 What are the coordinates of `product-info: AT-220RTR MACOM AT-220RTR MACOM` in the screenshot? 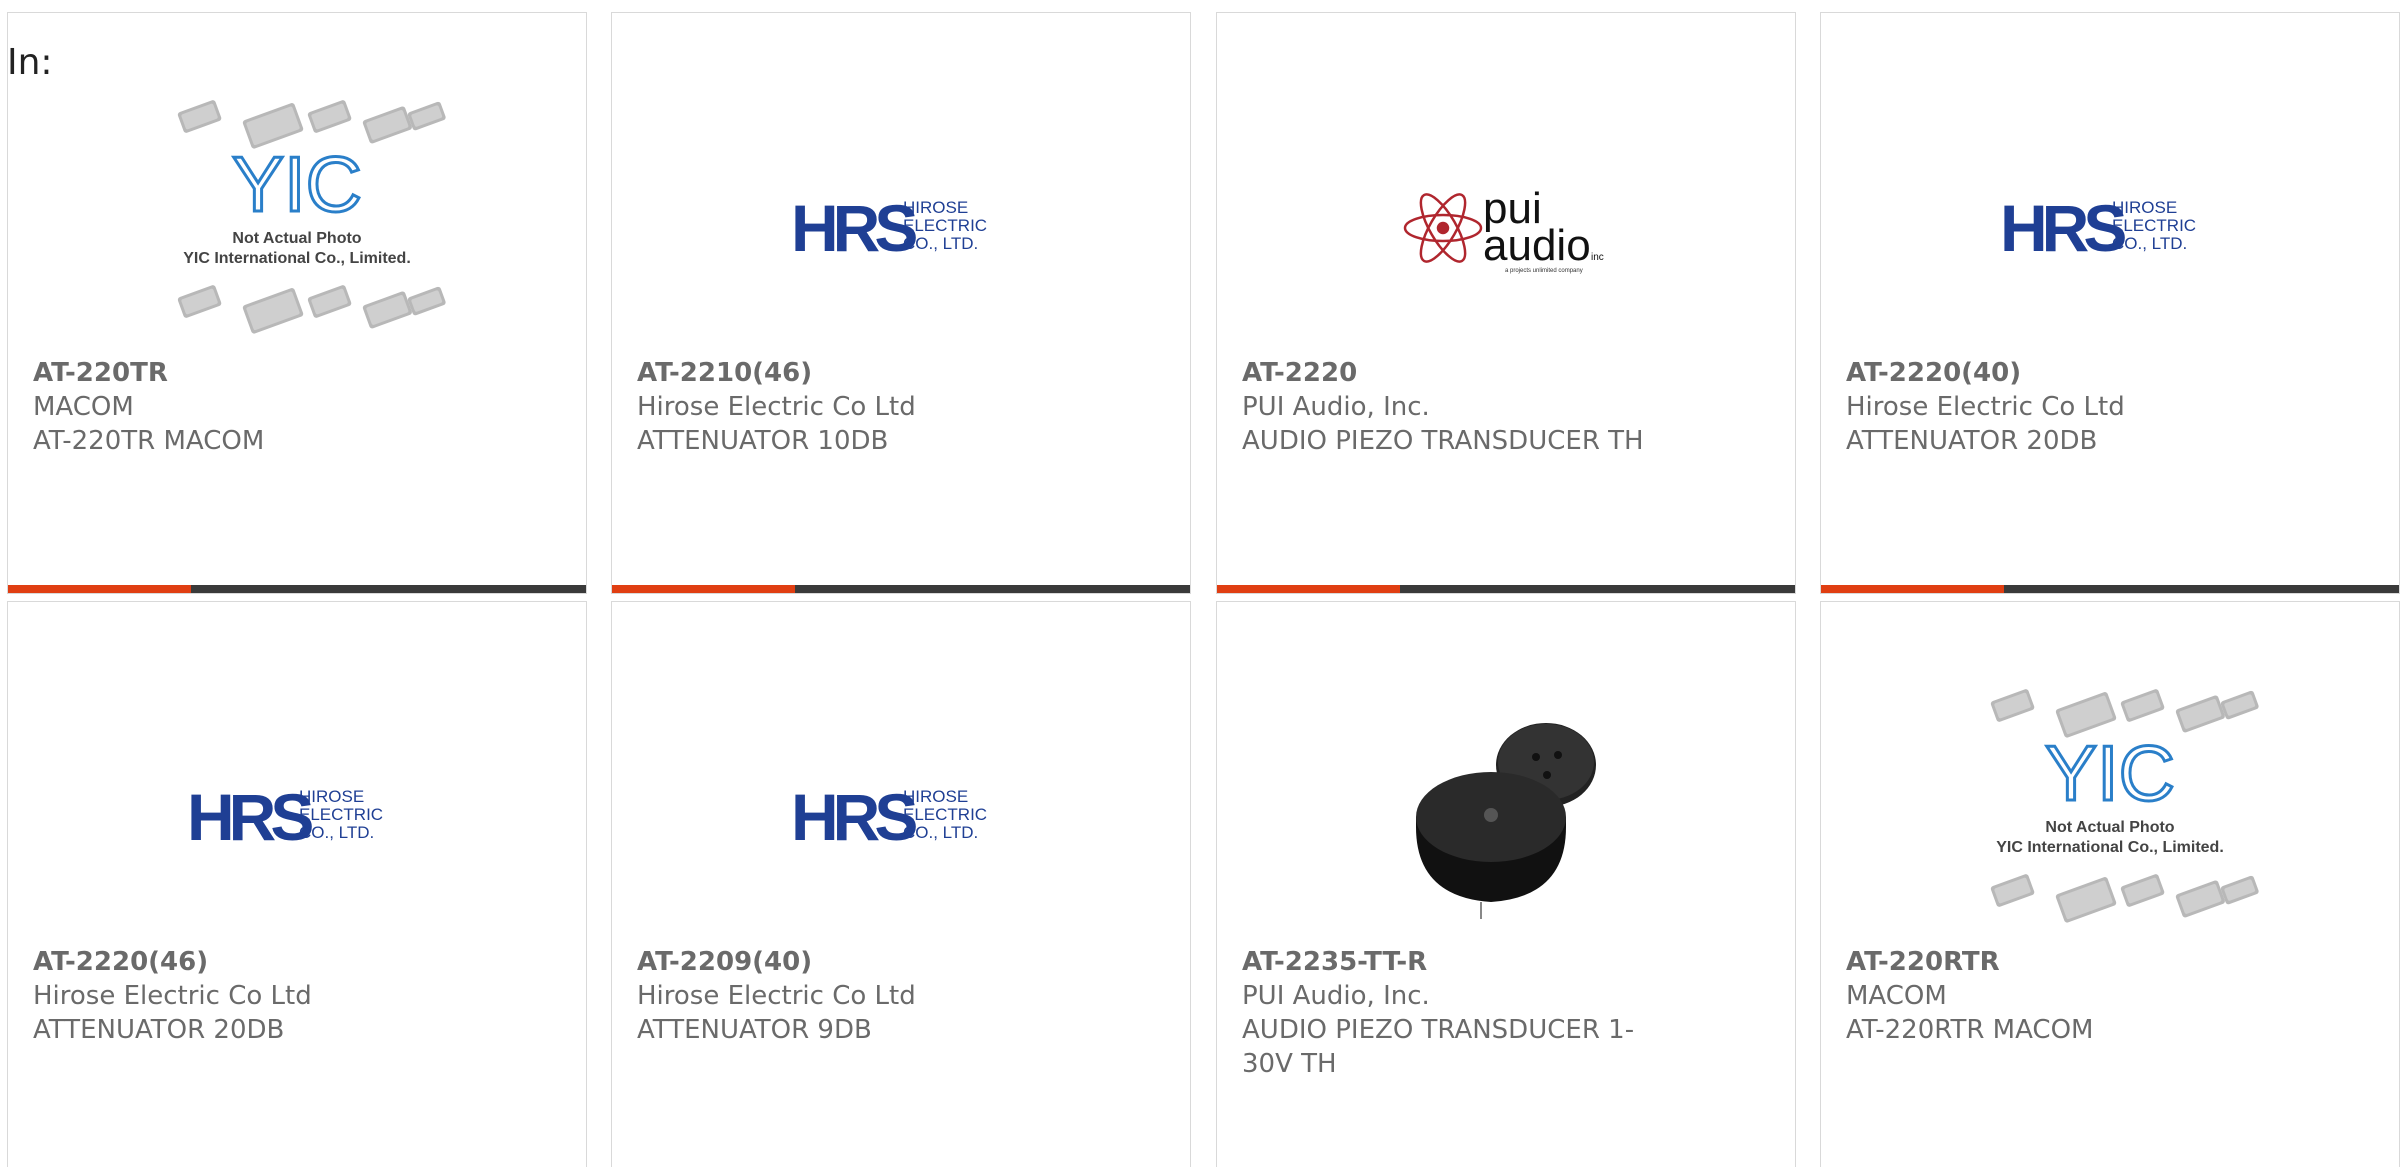 It's located at (2056, 996).